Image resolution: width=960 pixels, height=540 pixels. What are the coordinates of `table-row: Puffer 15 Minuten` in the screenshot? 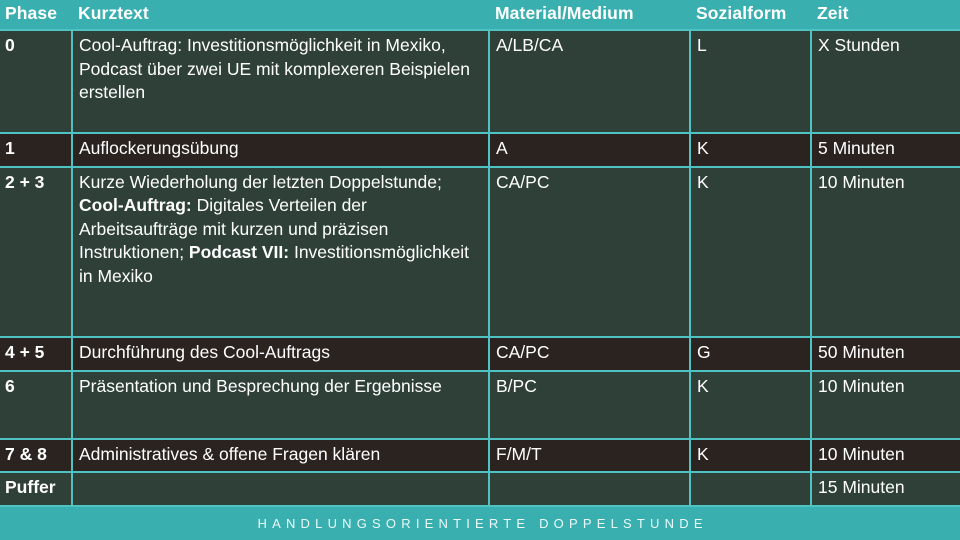 It's located at (480, 489).